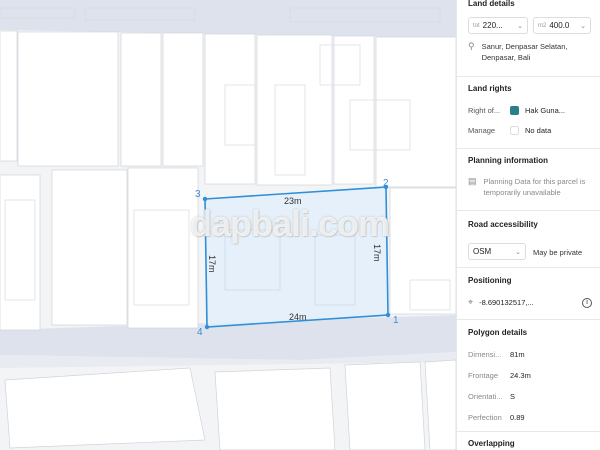  What do you see at coordinates (498, 332) in the screenshot?
I see `section-title: Polygon details` at bounding box center [498, 332].